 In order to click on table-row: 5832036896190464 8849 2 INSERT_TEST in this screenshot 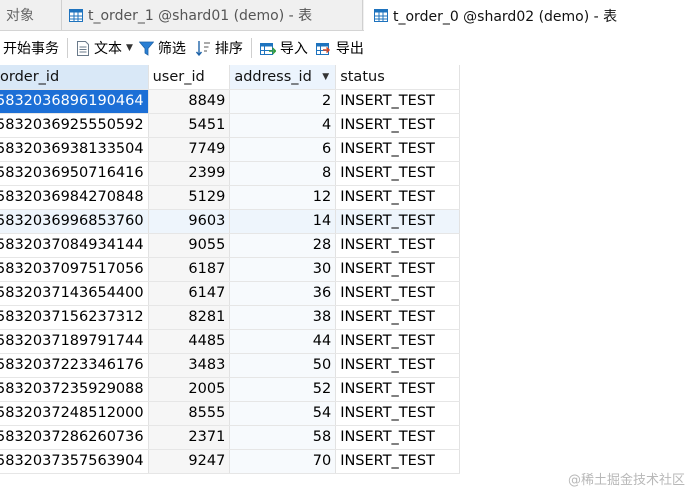, I will do `click(230, 101)`.